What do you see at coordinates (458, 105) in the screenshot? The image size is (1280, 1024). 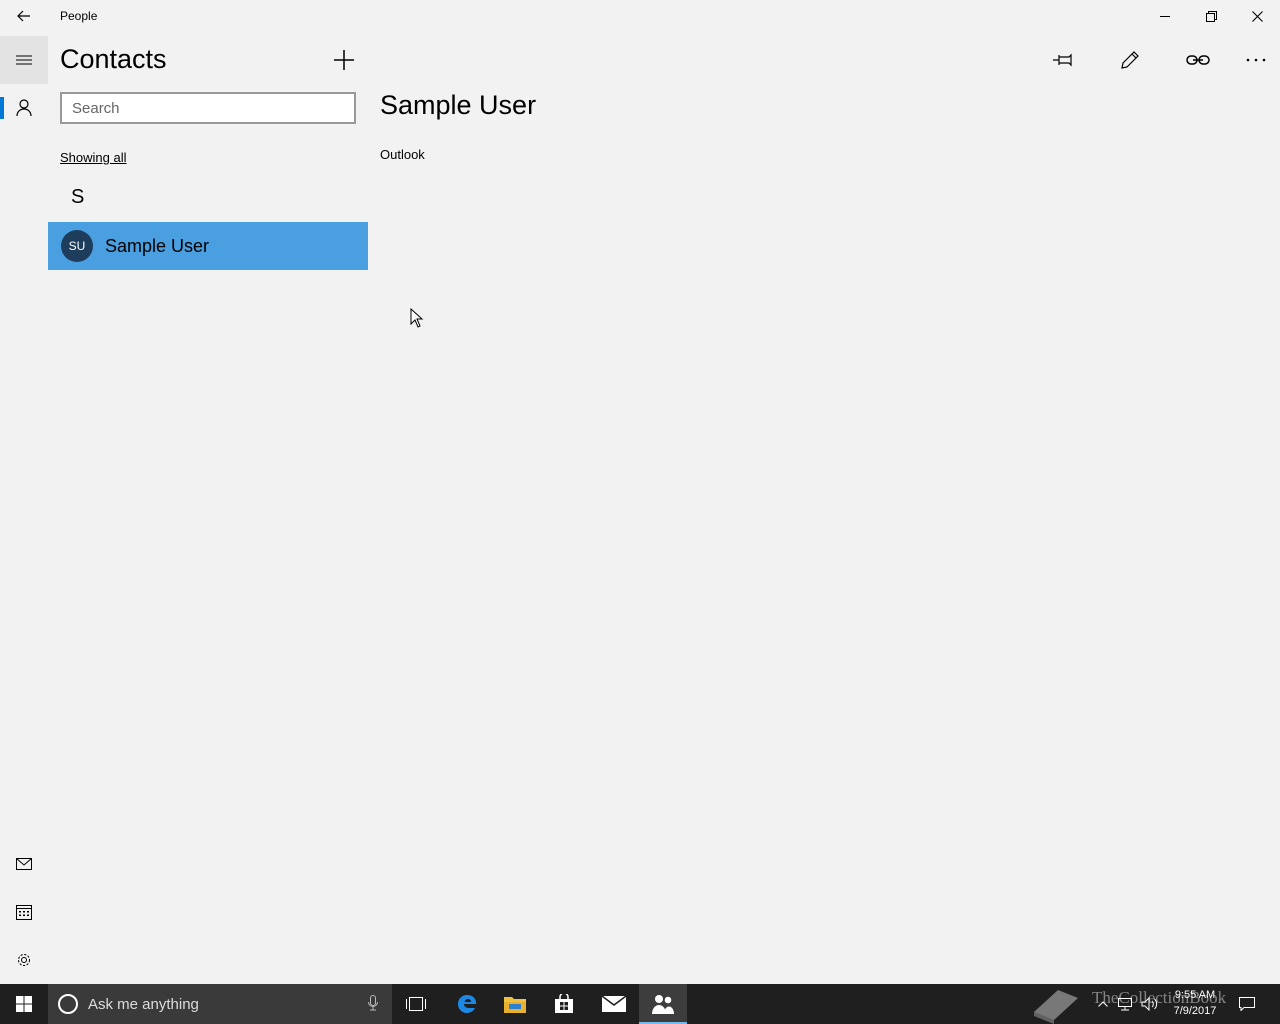 I see `detail-contact-name: Sample User` at bounding box center [458, 105].